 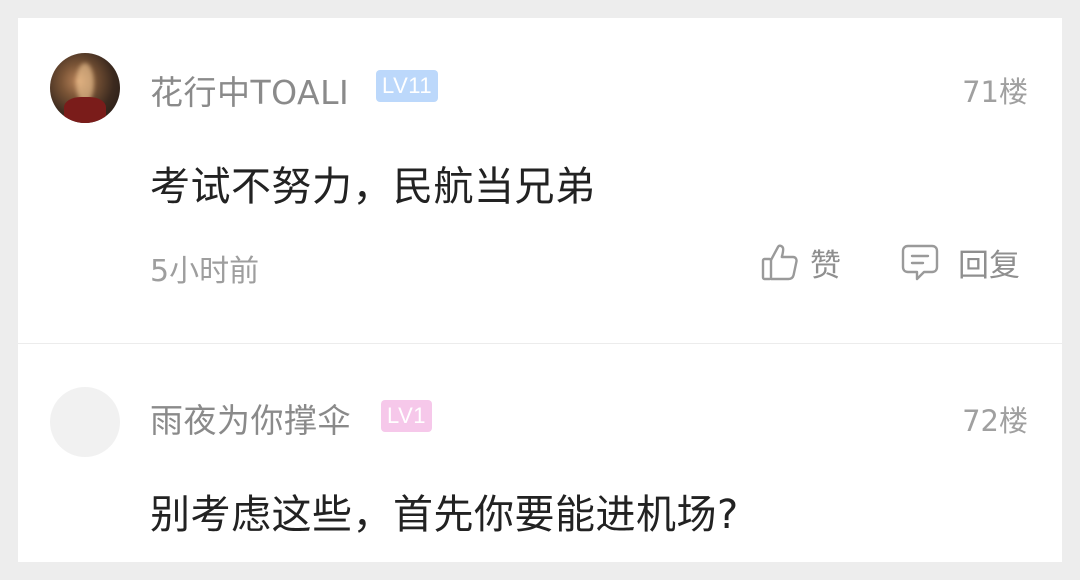 I want to click on reply-label: 回复, so click(x=989, y=265).